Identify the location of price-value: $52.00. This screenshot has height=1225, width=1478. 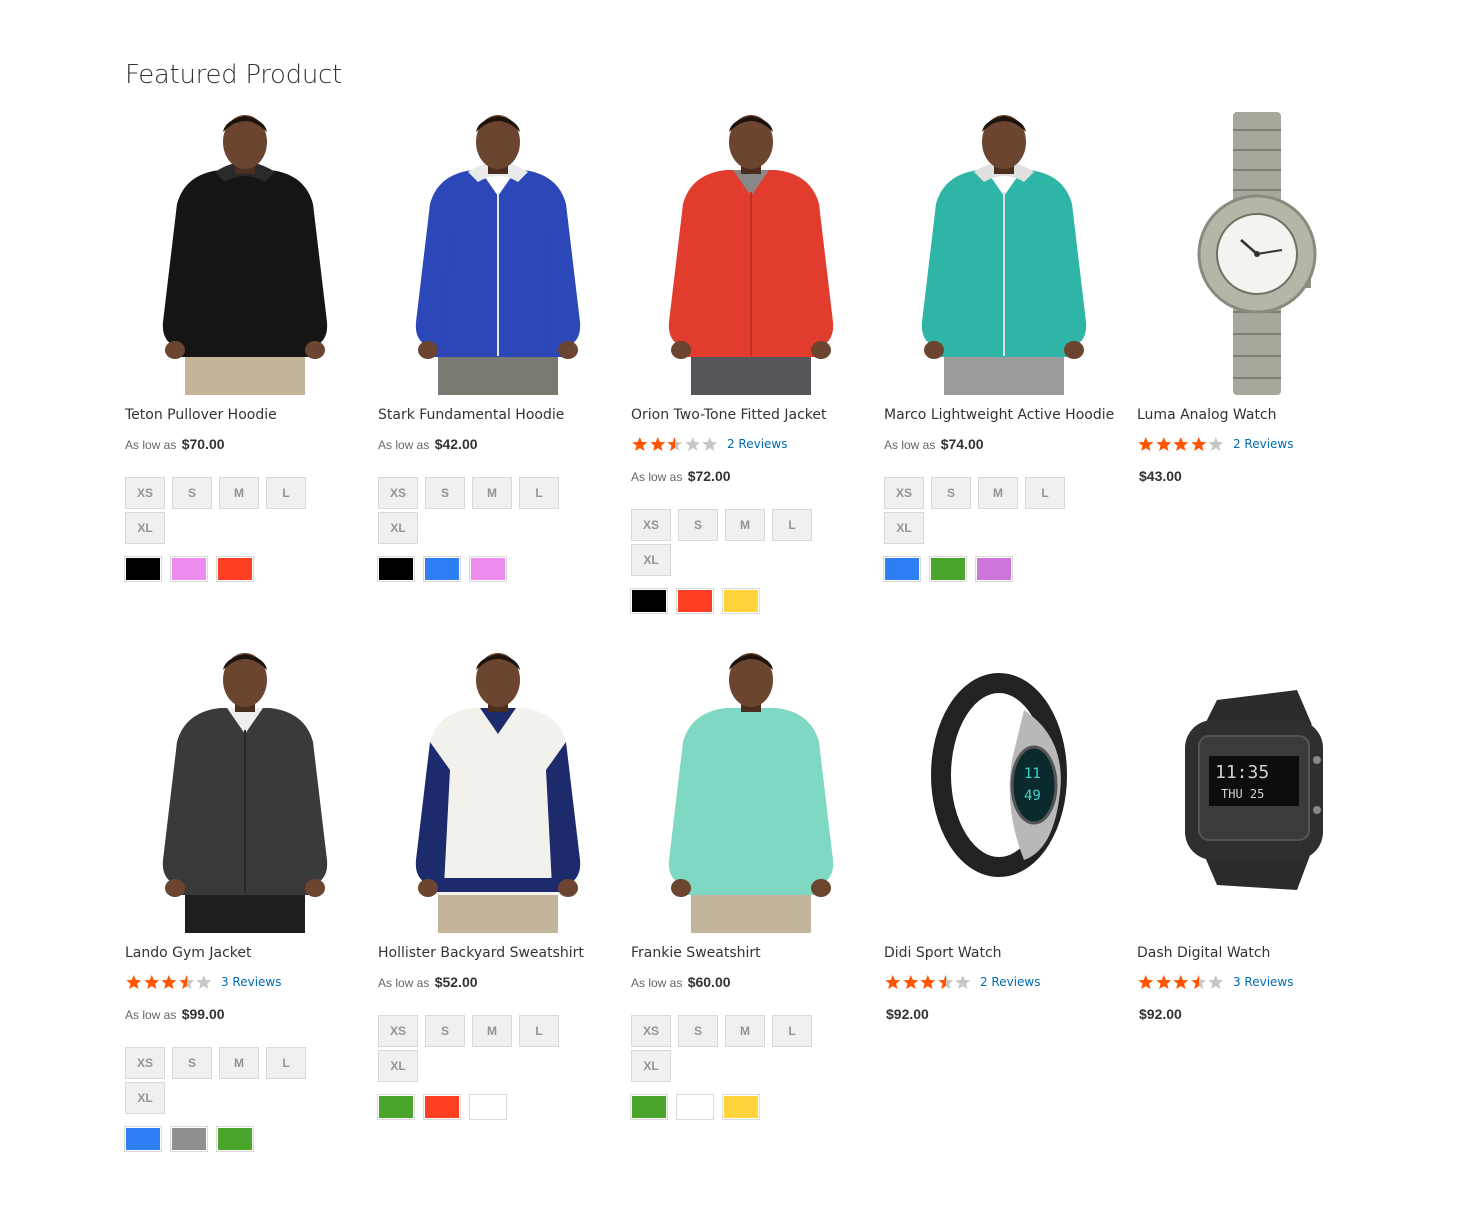
(456, 982).